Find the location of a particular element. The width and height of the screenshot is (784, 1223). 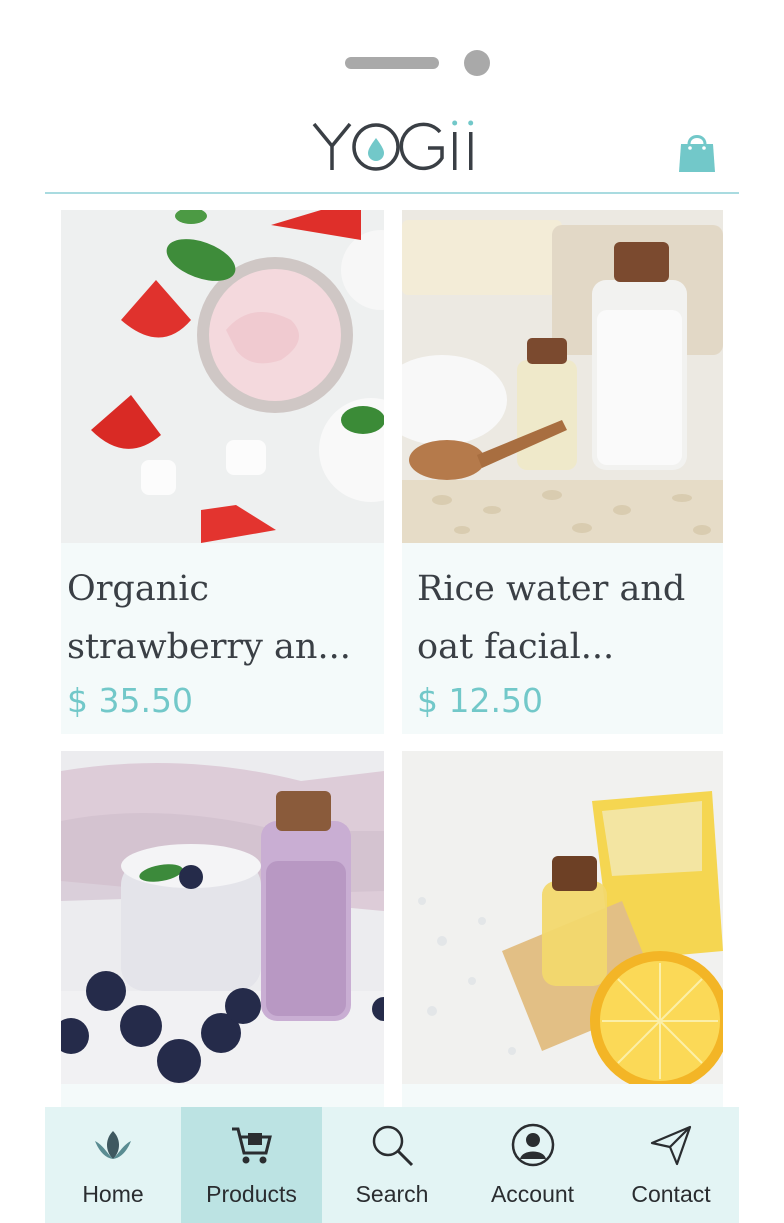

bottom-tab-bar: Home Products Search Account Contact is located at coordinates (392, 1165).